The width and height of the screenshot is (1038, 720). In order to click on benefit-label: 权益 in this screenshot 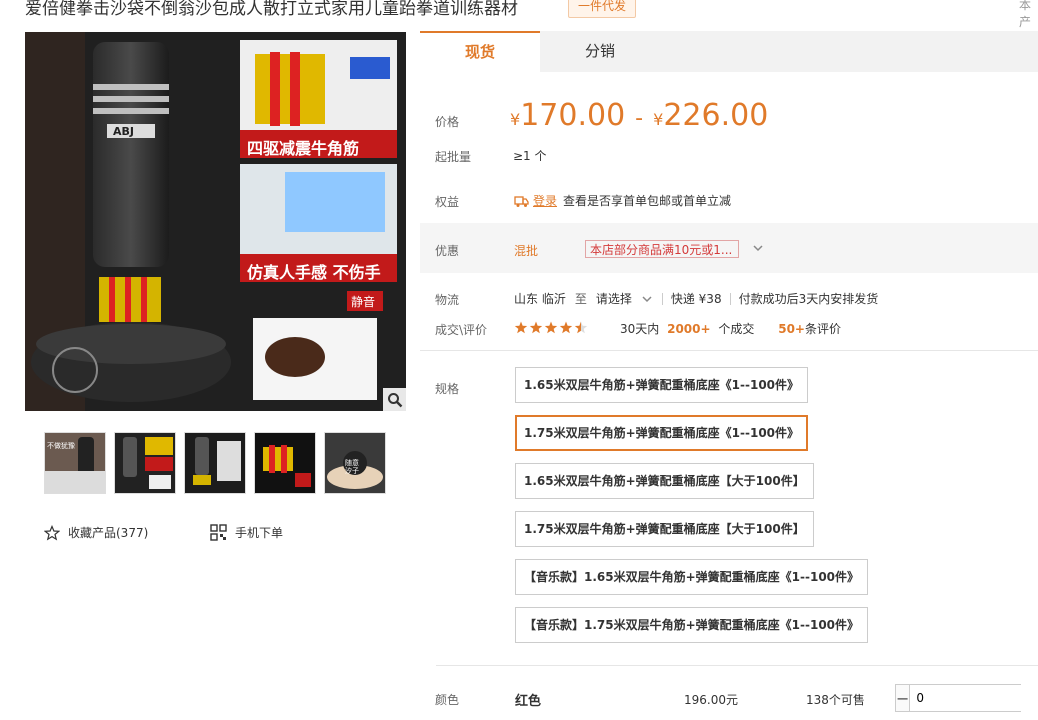, I will do `click(447, 202)`.